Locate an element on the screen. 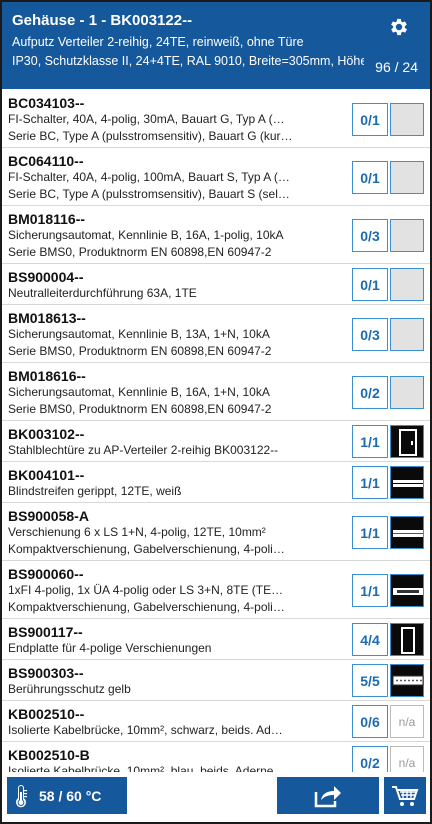  footer-bar: 58 / 60 °C is located at coordinates (216, 797).